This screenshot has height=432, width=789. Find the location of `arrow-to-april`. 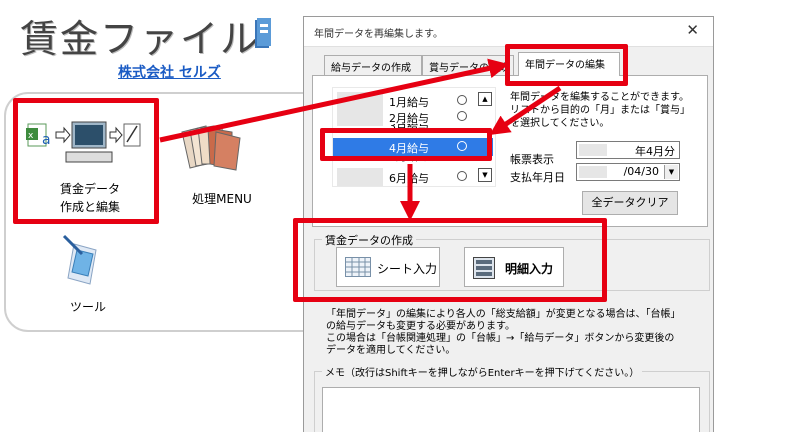

arrow-to-april is located at coordinates (525, 110).